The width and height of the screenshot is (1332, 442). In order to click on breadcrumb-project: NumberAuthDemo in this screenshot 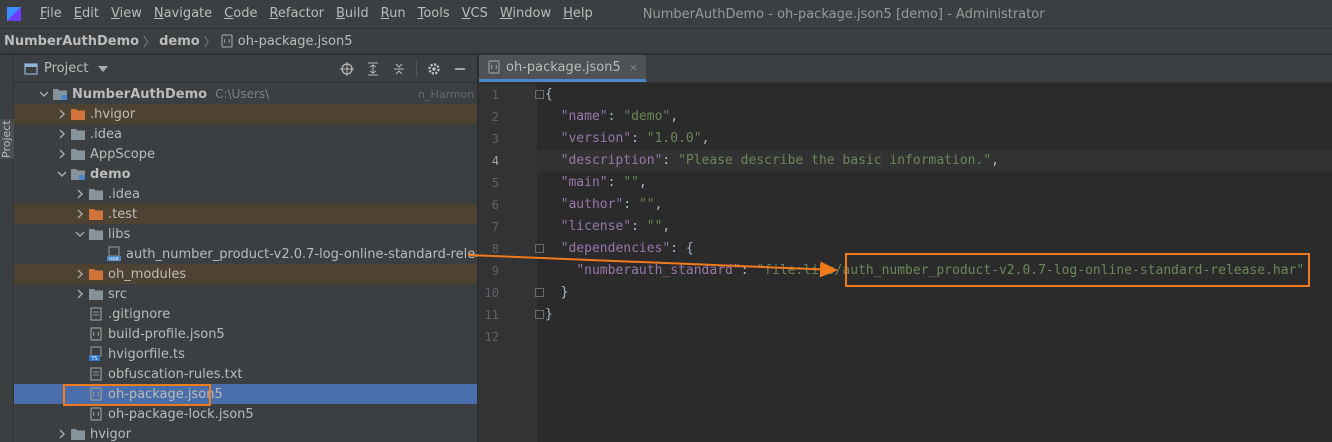, I will do `click(71, 41)`.